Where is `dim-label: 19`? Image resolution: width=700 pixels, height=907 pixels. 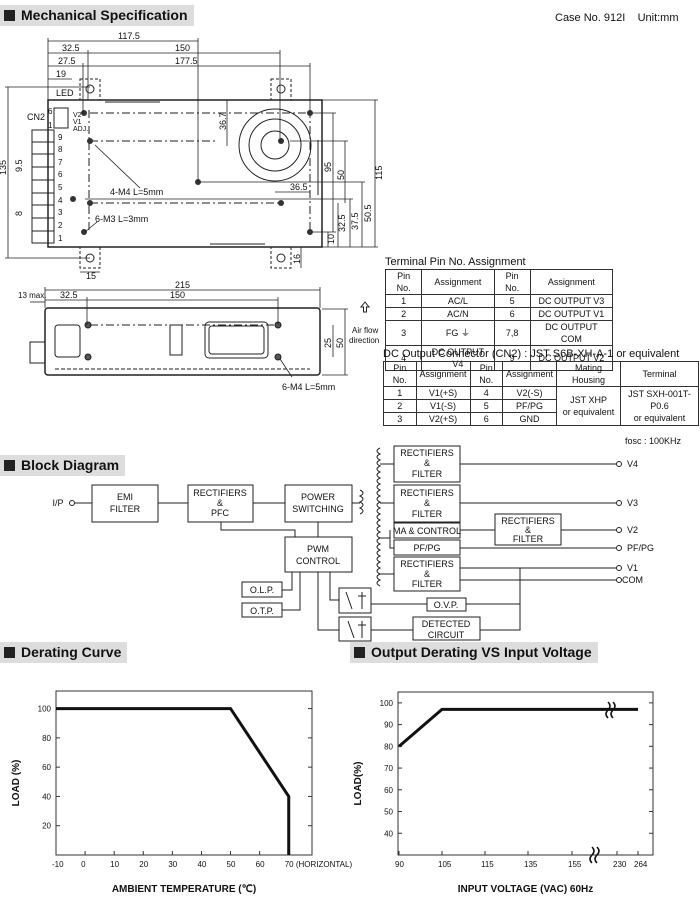 dim-label: 19 is located at coordinates (61, 74).